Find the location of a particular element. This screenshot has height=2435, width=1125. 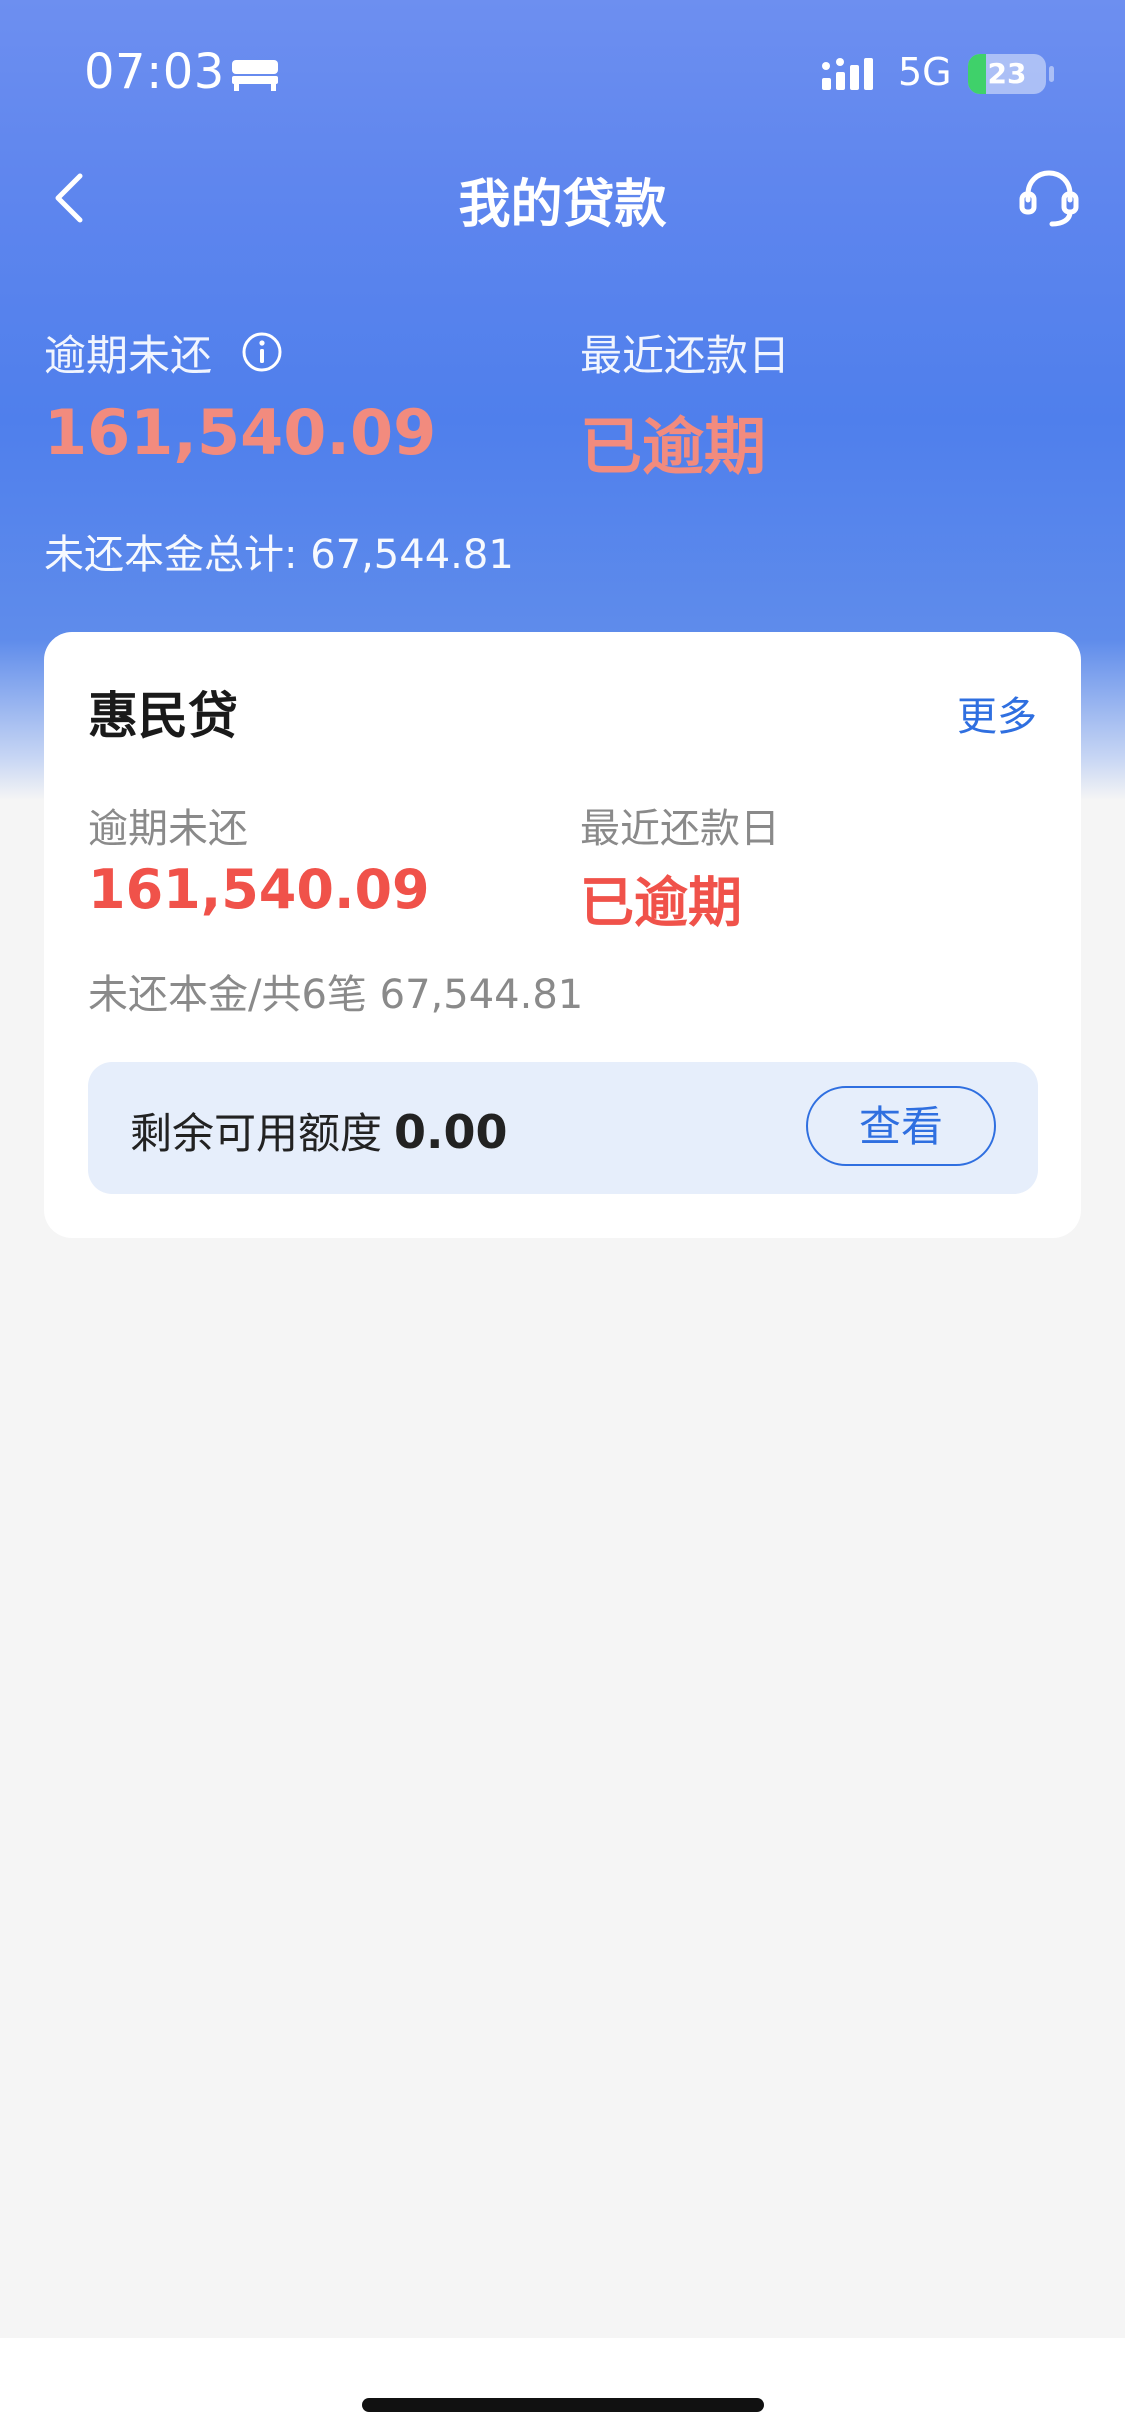

battery-cap is located at coordinates (1051, 74).